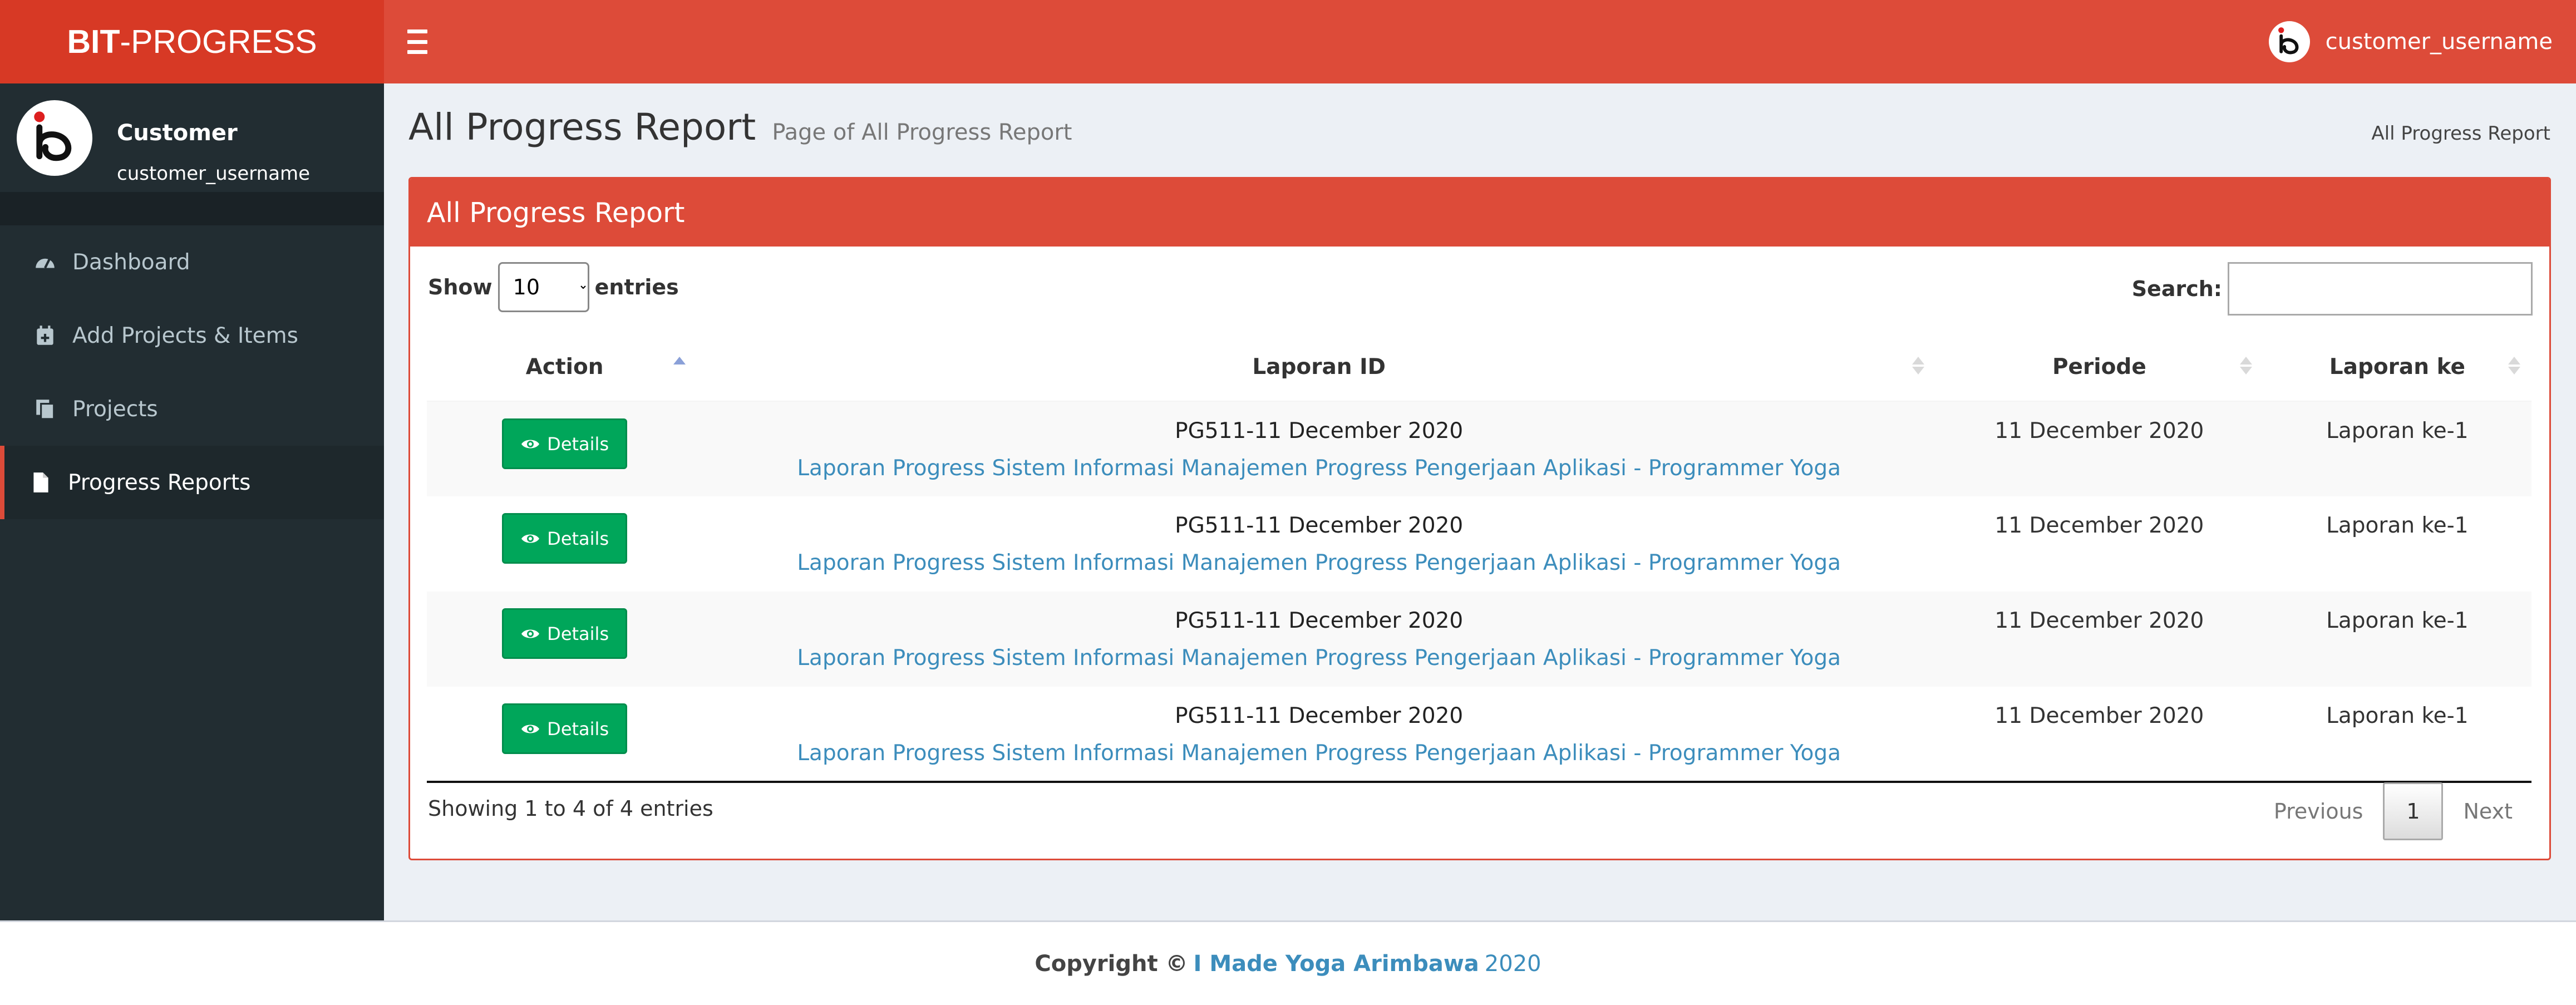  What do you see at coordinates (417, 41) in the screenshot?
I see `sidebar-toggle-button` at bounding box center [417, 41].